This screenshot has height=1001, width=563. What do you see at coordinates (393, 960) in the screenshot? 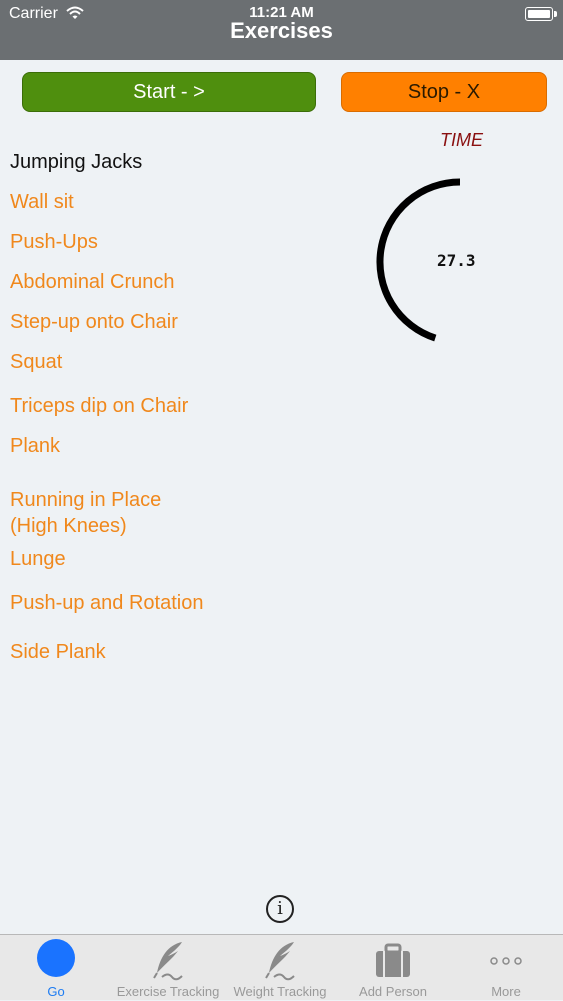
I see `briefcase-icon` at bounding box center [393, 960].